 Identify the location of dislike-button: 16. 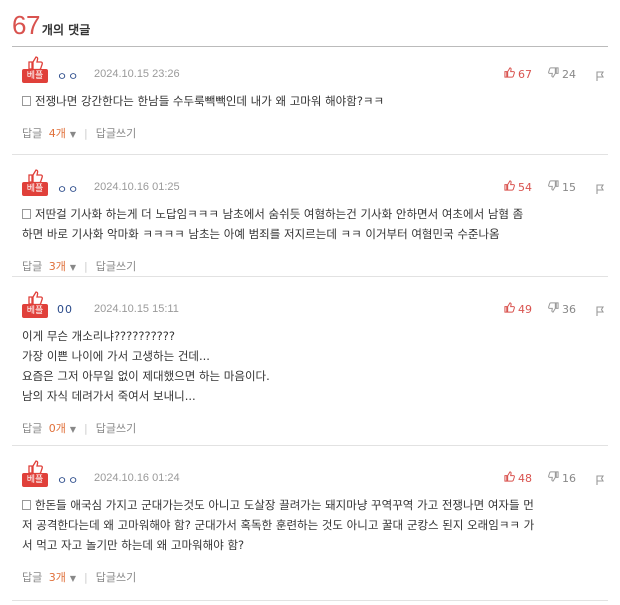
(562, 478).